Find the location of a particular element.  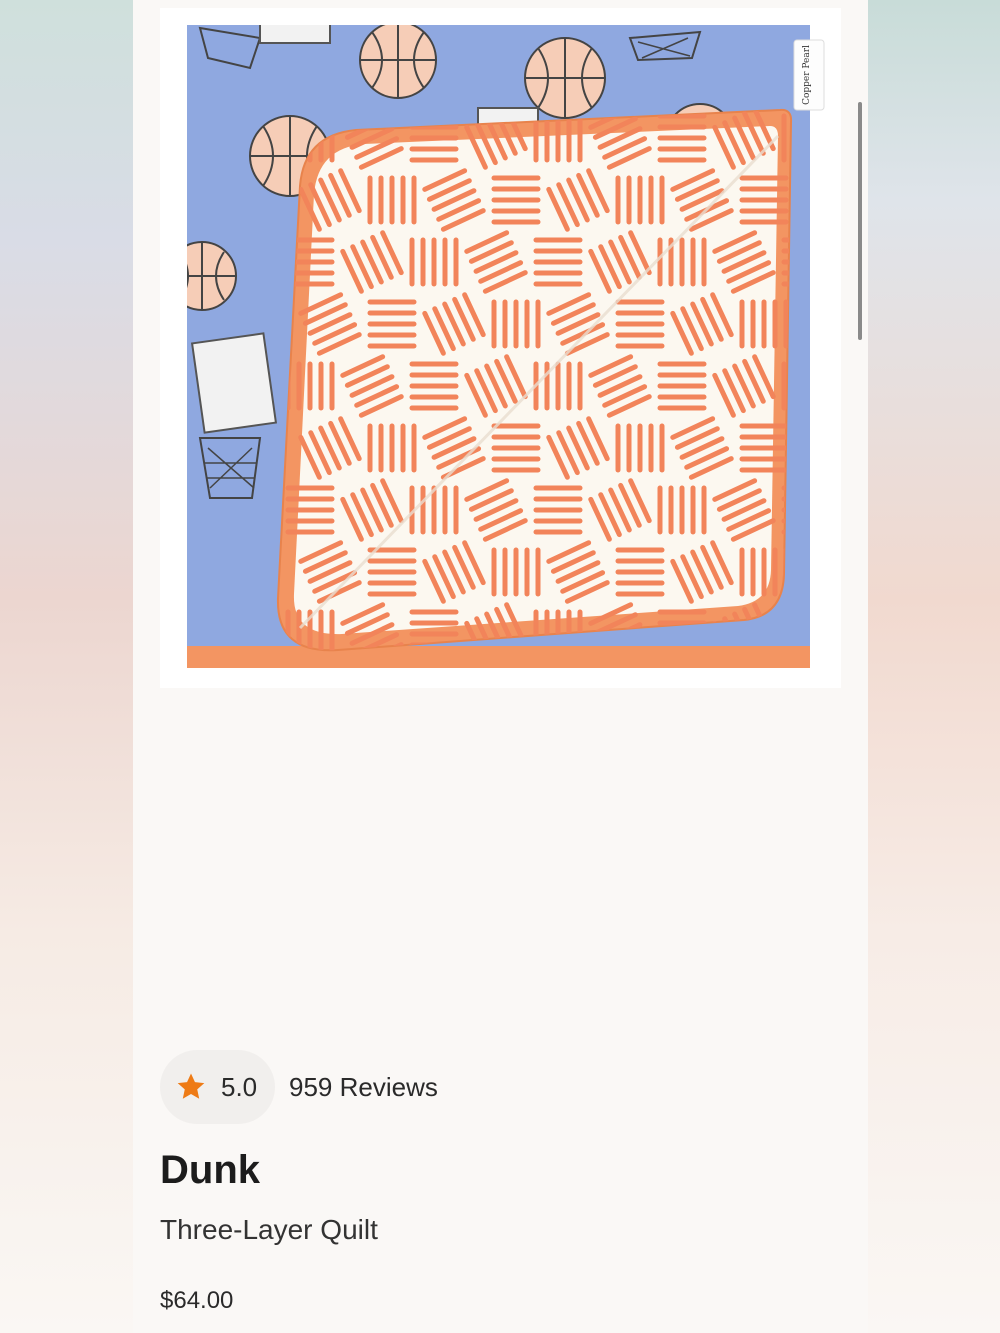

reviews-link: 959 Reviews is located at coordinates (363, 1087).